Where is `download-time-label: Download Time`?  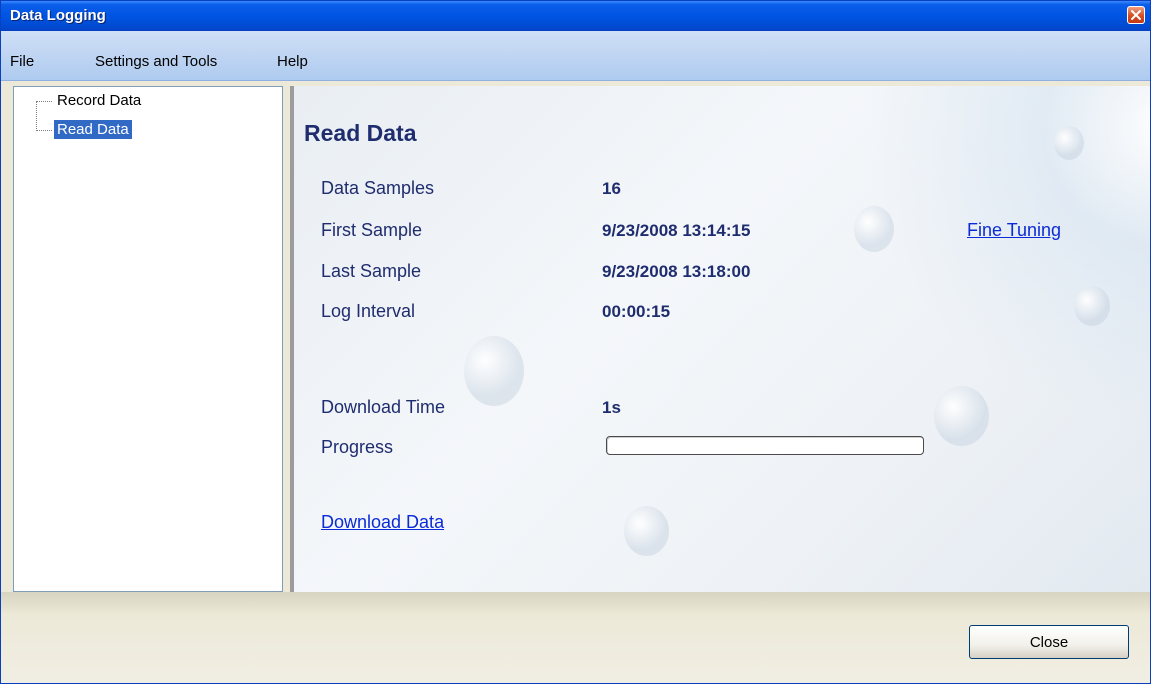
download-time-label: Download Time is located at coordinates (383, 407).